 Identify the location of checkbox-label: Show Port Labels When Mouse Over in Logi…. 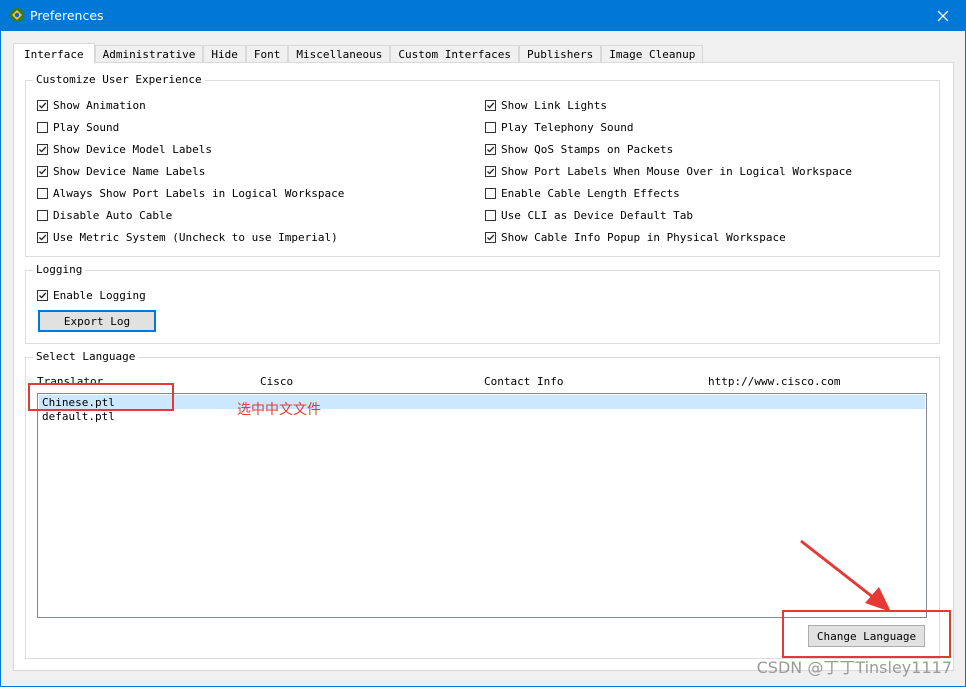
(676, 171).